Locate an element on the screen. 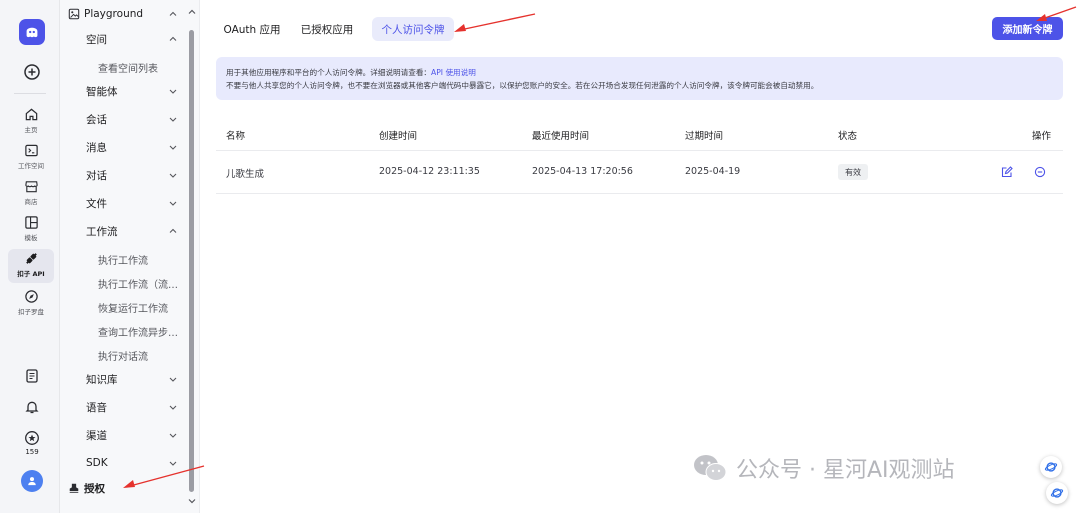 The height and width of the screenshot is (513, 1080). menu-item-label: 工作流 is located at coordinates (102, 231).